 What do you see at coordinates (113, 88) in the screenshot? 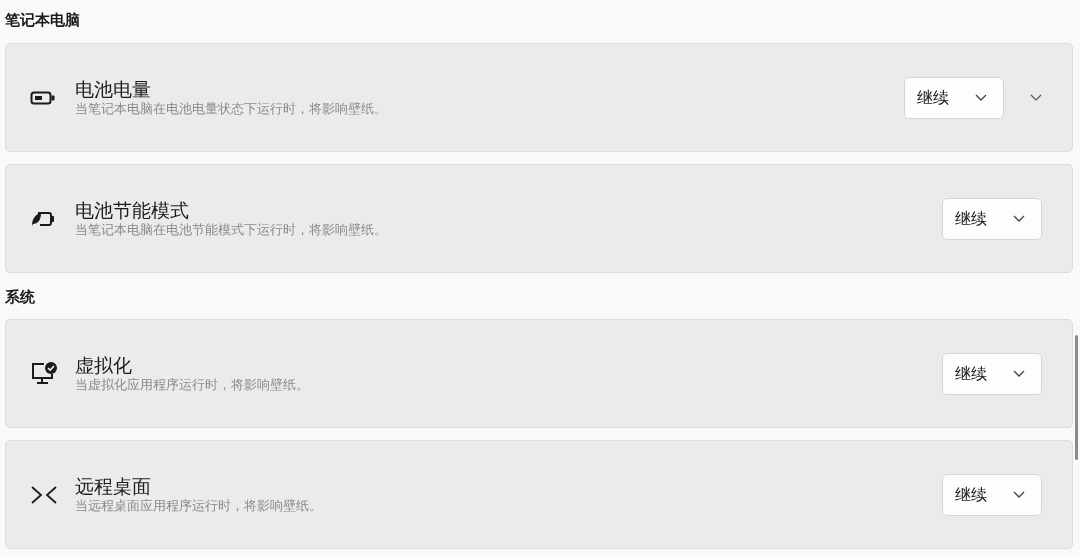
I see `setting-title: 电池电量` at bounding box center [113, 88].